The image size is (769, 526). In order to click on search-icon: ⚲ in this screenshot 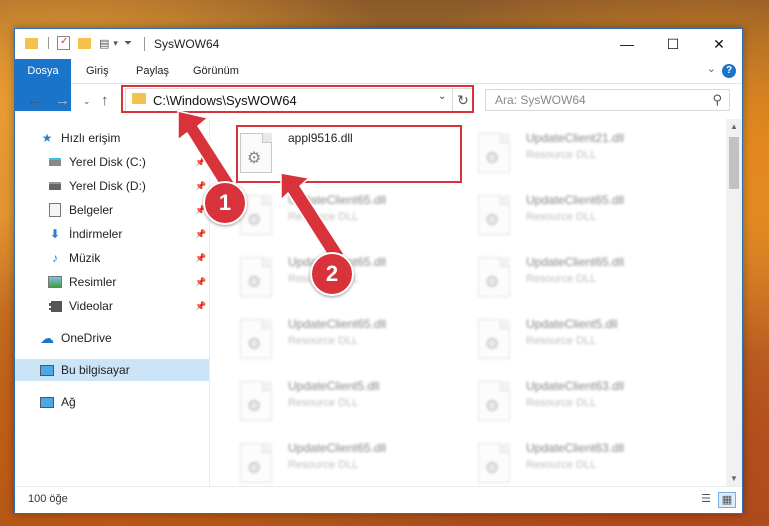, I will do `click(717, 99)`.